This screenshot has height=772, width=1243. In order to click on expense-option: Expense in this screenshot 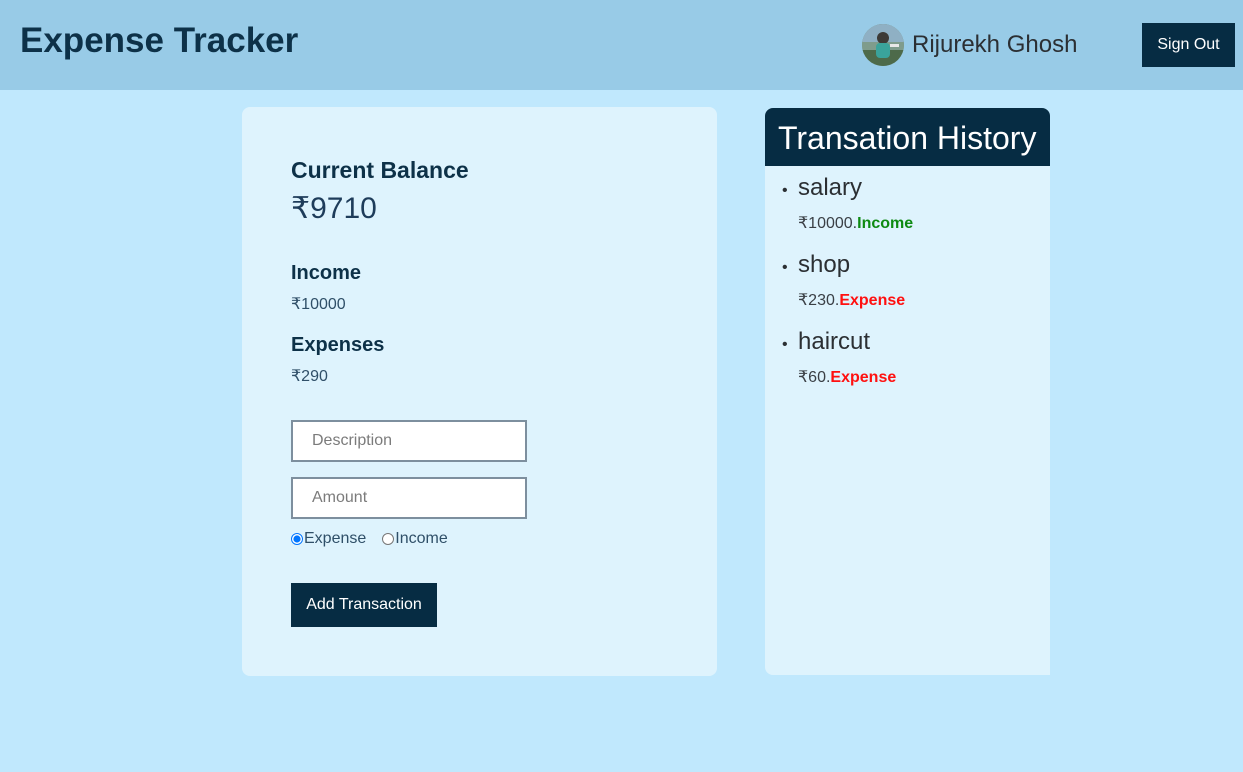, I will do `click(328, 539)`.